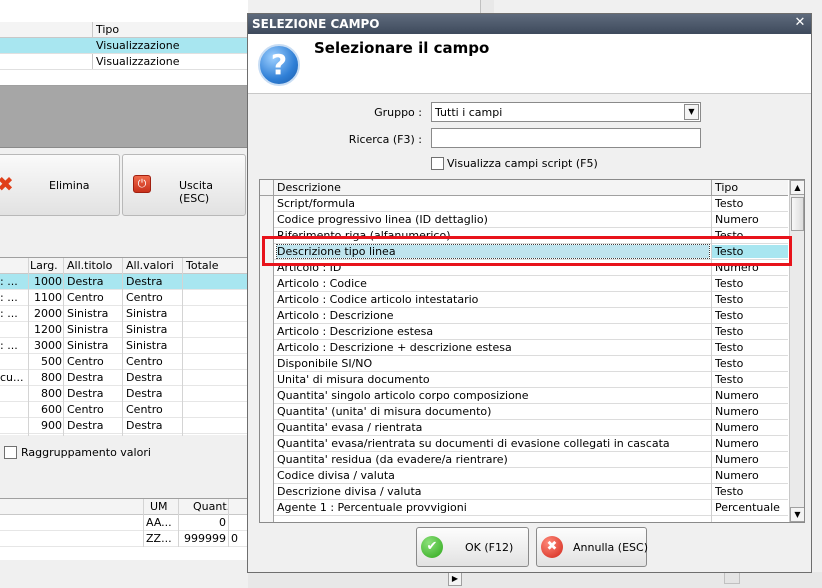 The image size is (822, 588). Describe the element at coordinates (524, 284) in the screenshot. I see `field-list-row: Articolo : Codice Testo` at that location.